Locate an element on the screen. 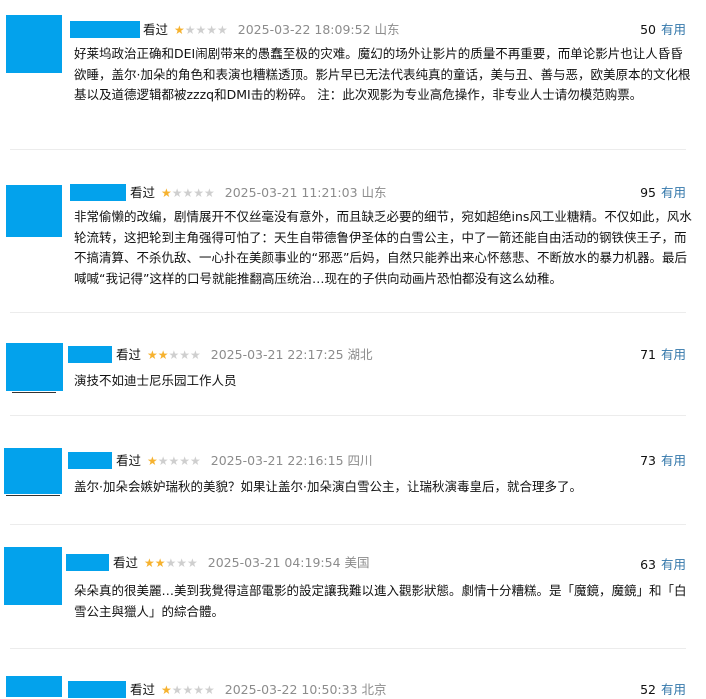  review-time: 2025-03-22 18:09:52 山东 is located at coordinates (318, 29).